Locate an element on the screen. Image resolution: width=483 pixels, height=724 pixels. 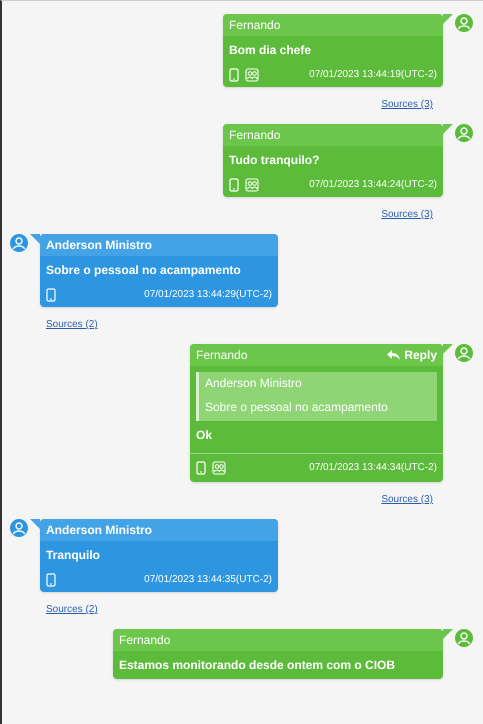
message-text: Tudo tranquilo? is located at coordinates (274, 160).